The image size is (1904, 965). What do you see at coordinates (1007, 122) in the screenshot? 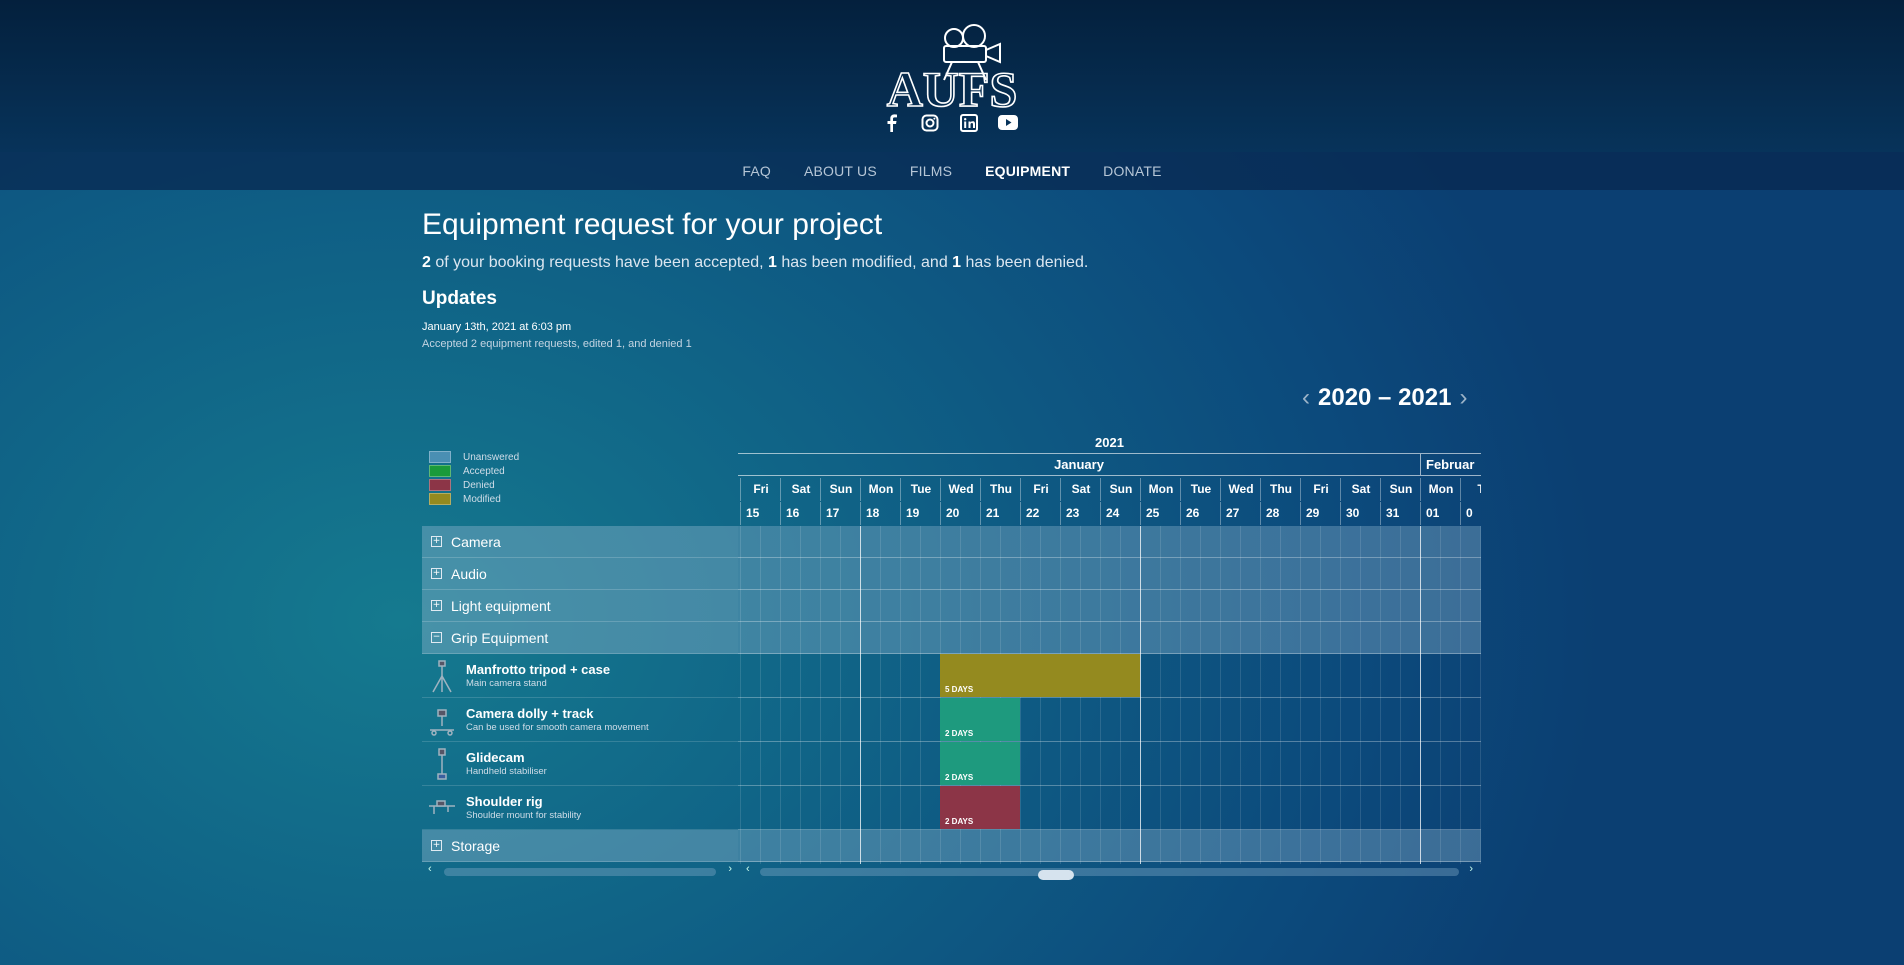
I see `youtube-icon` at bounding box center [1007, 122].